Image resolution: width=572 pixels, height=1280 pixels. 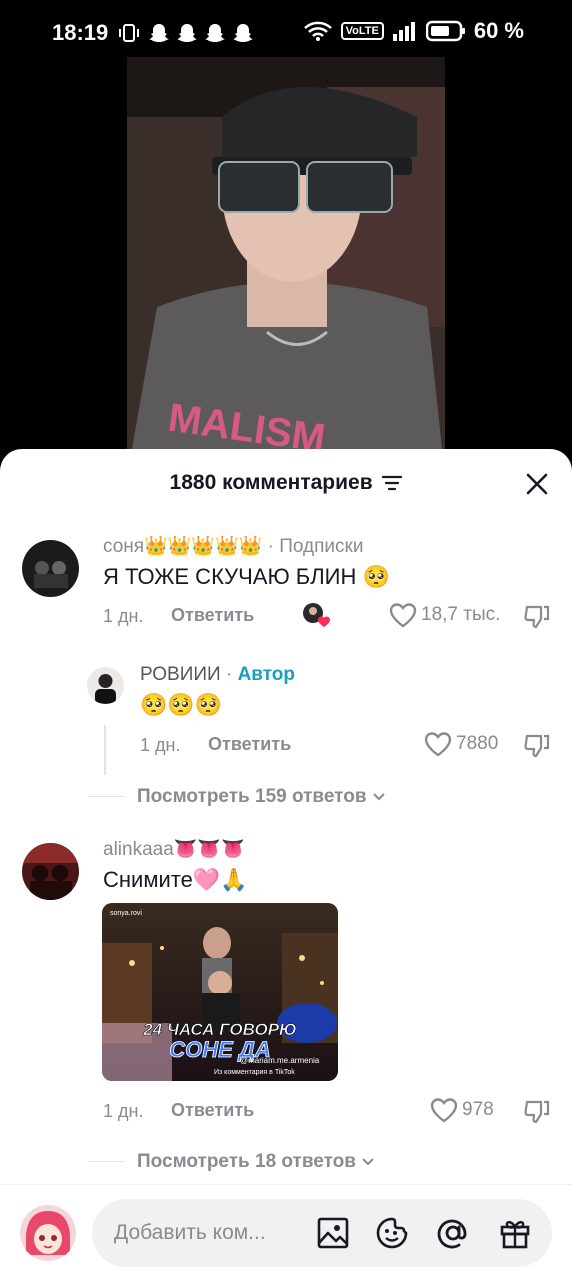 What do you see at coordinates (317, 31) in the screenshot?
I see `wifi-icon` at bounding box center [317, 31].